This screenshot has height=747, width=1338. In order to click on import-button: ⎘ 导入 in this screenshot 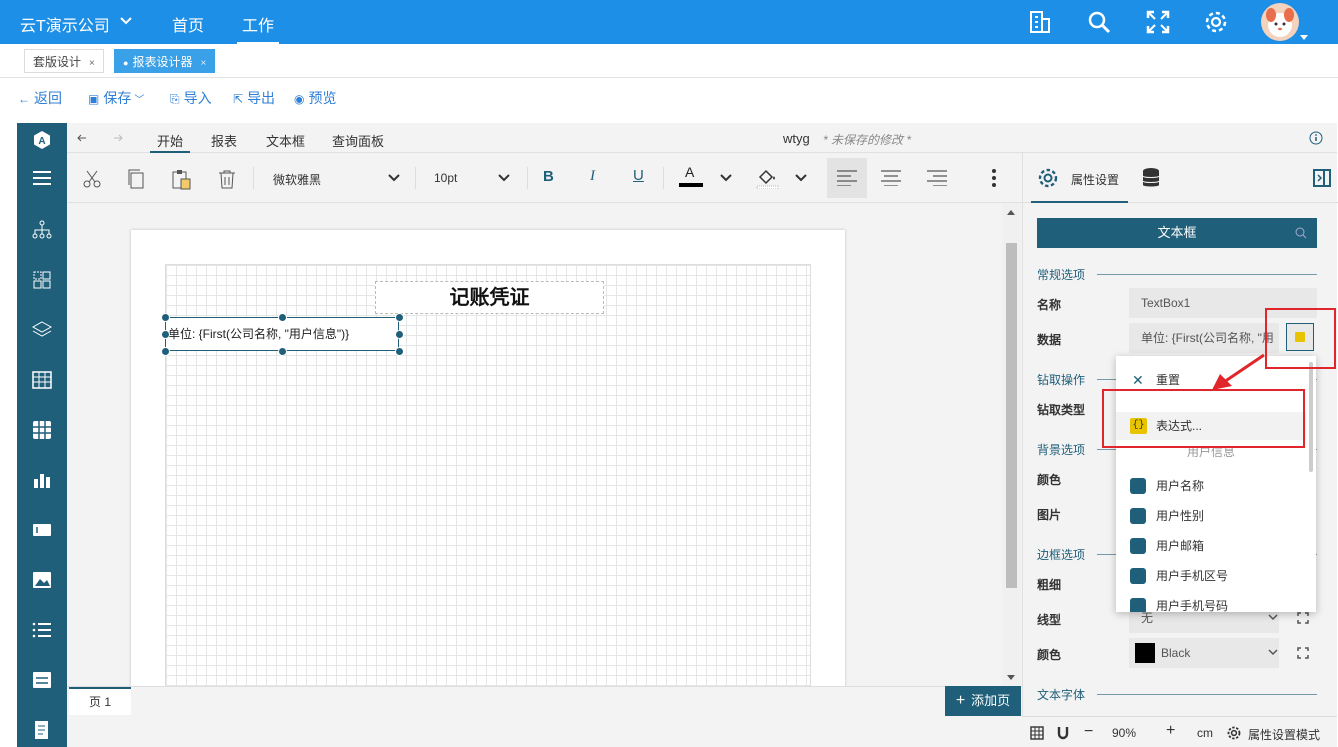, I will do `click(191, 98)`.